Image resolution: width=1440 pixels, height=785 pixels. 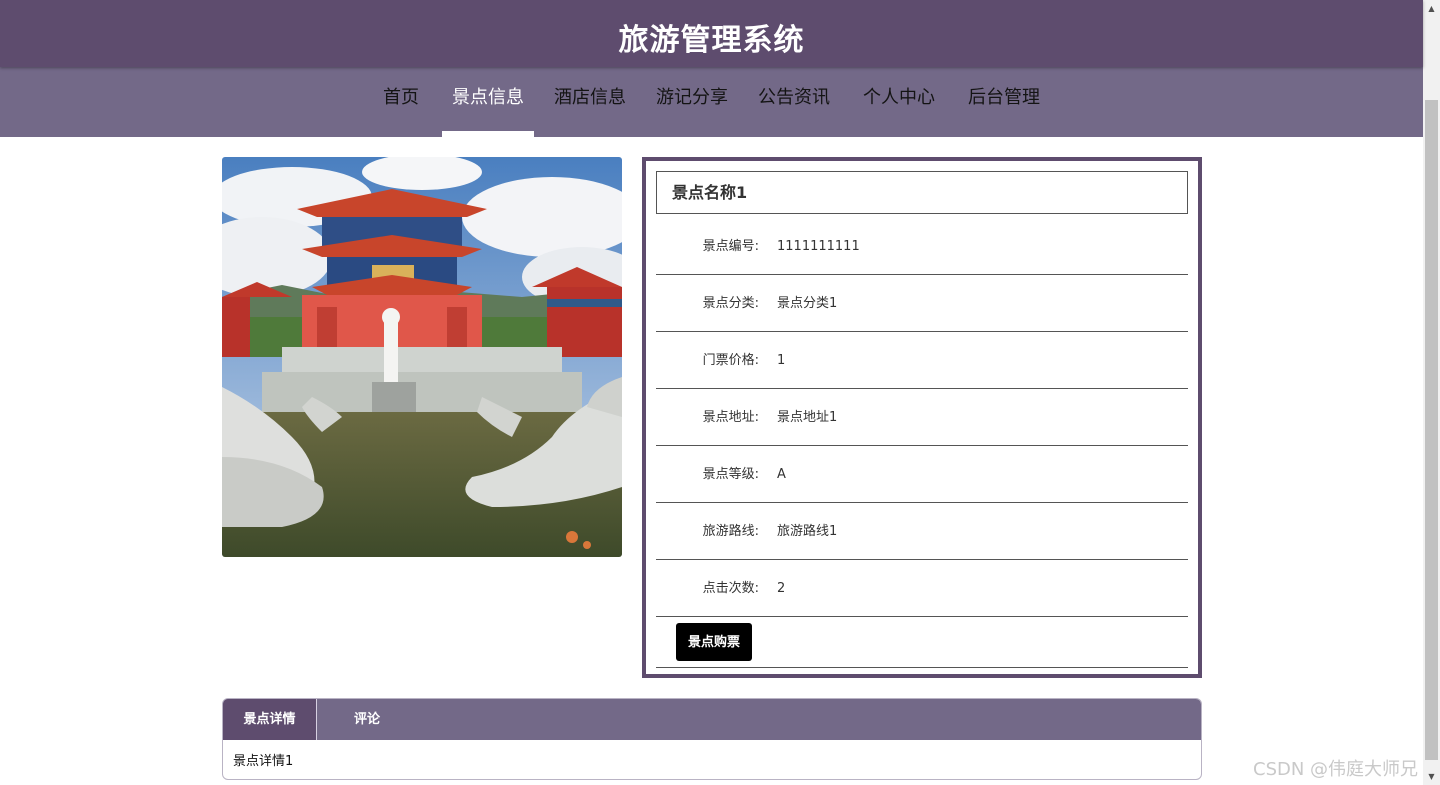 What do you see at coordinates (922, 192) in the screenshot?
I see `attraction-name: 景点名称1` at bounding box center [922, 192].